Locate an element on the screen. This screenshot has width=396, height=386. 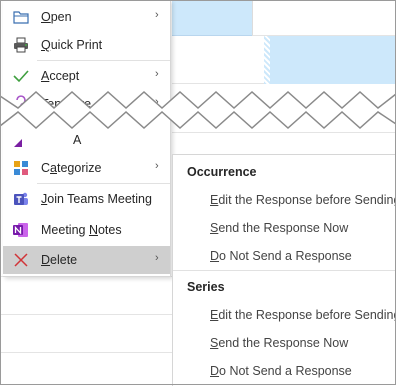
submenu-item-series-edit-response: Edit the Response before Sending is located at coordinates (303, 315).